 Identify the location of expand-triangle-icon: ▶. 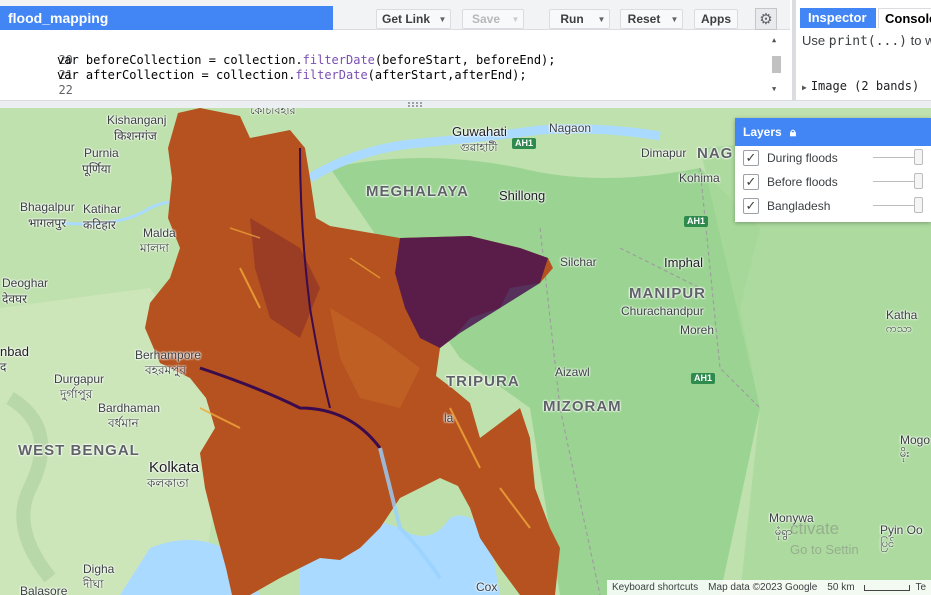
(804, 87).